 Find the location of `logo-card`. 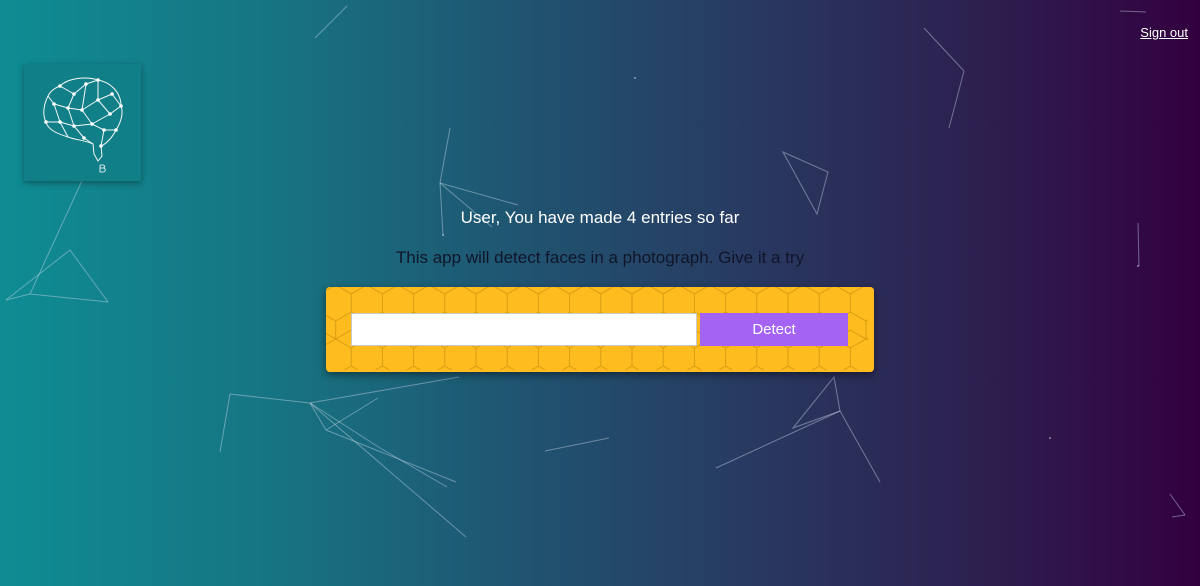

logo-card is located at coordinates (82, 122).